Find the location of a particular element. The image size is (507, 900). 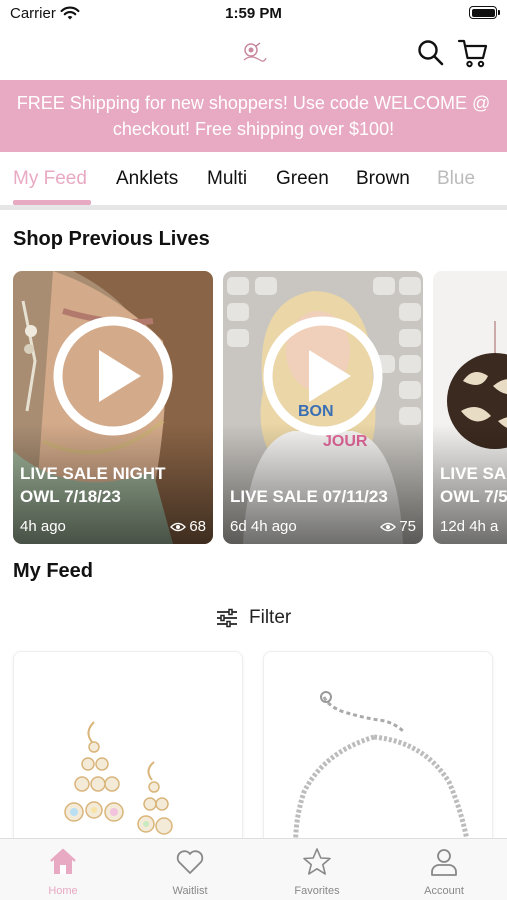

nav-favorites: Favorites is located at coordinates (317, 869).